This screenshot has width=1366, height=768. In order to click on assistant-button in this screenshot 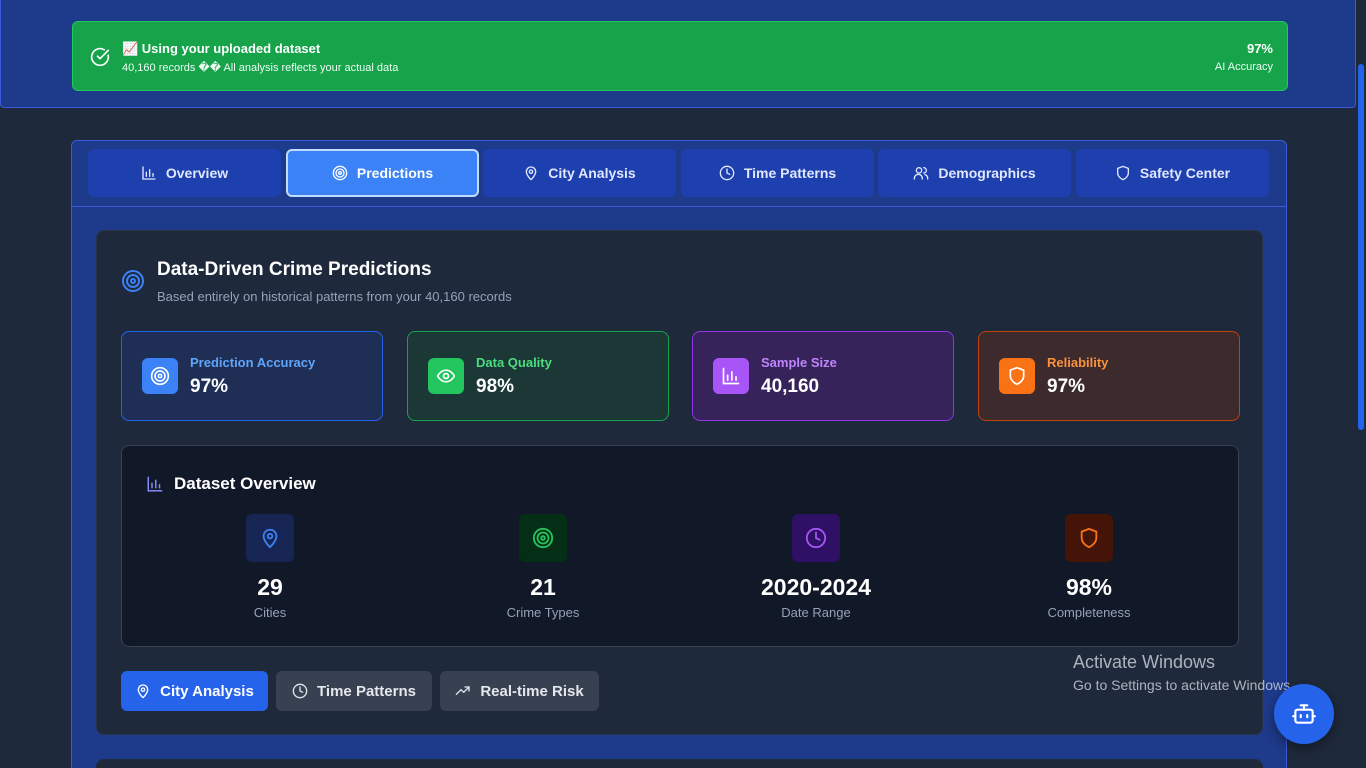, I will do `click(1304, 714)`.